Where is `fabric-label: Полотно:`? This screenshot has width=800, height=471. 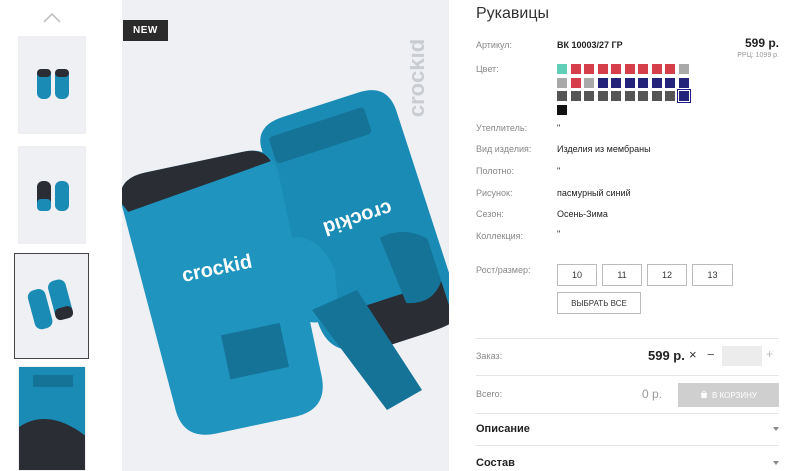 fabric-label: Полотно: is located at coordinates (495, 171).